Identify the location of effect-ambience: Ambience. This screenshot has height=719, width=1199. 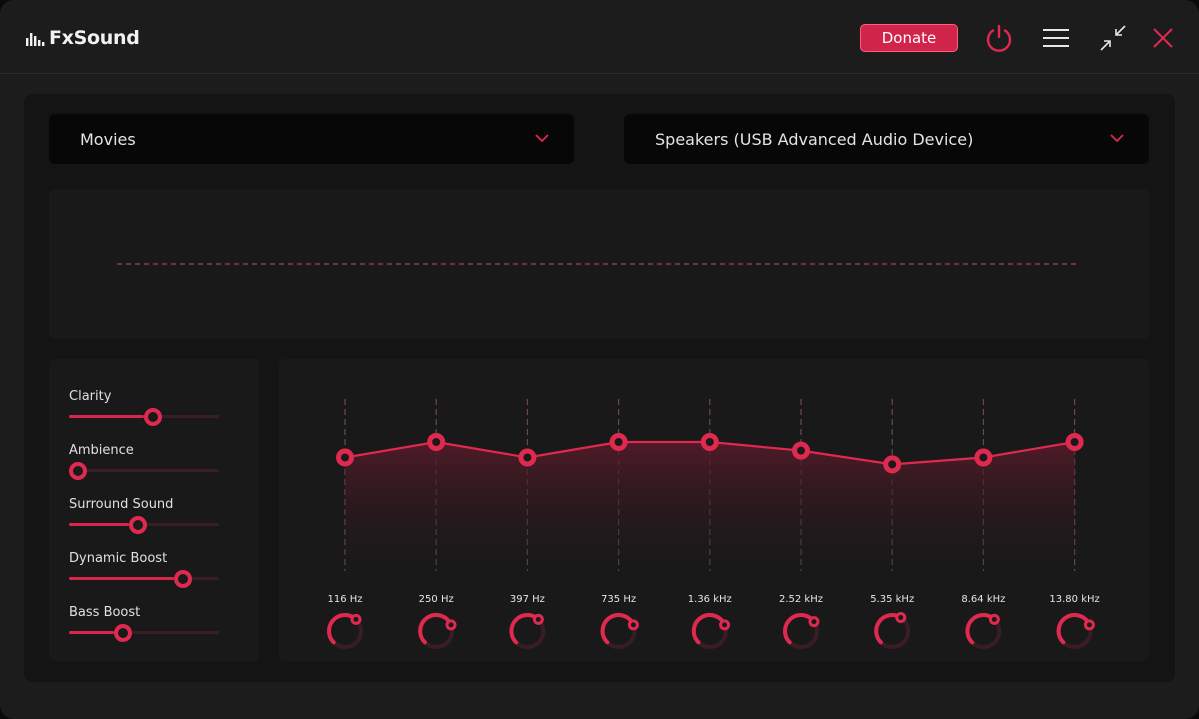
(149, 461).